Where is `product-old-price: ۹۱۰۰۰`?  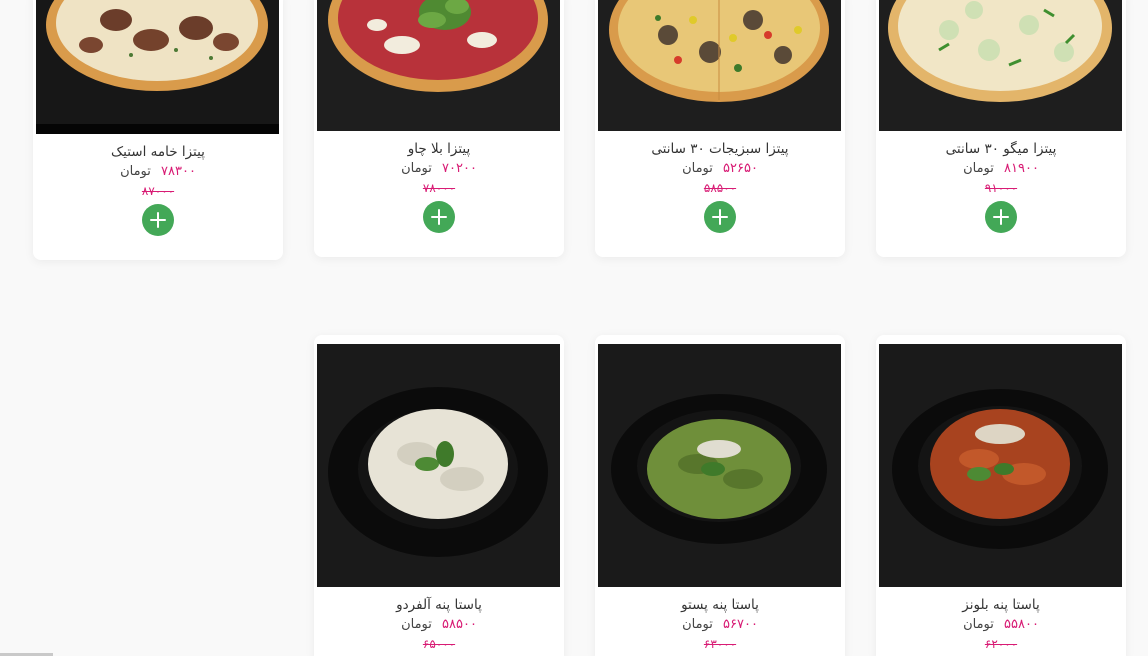
product-old-price: ۹۱۰۰۰ is located at coordinates (1001, 188).